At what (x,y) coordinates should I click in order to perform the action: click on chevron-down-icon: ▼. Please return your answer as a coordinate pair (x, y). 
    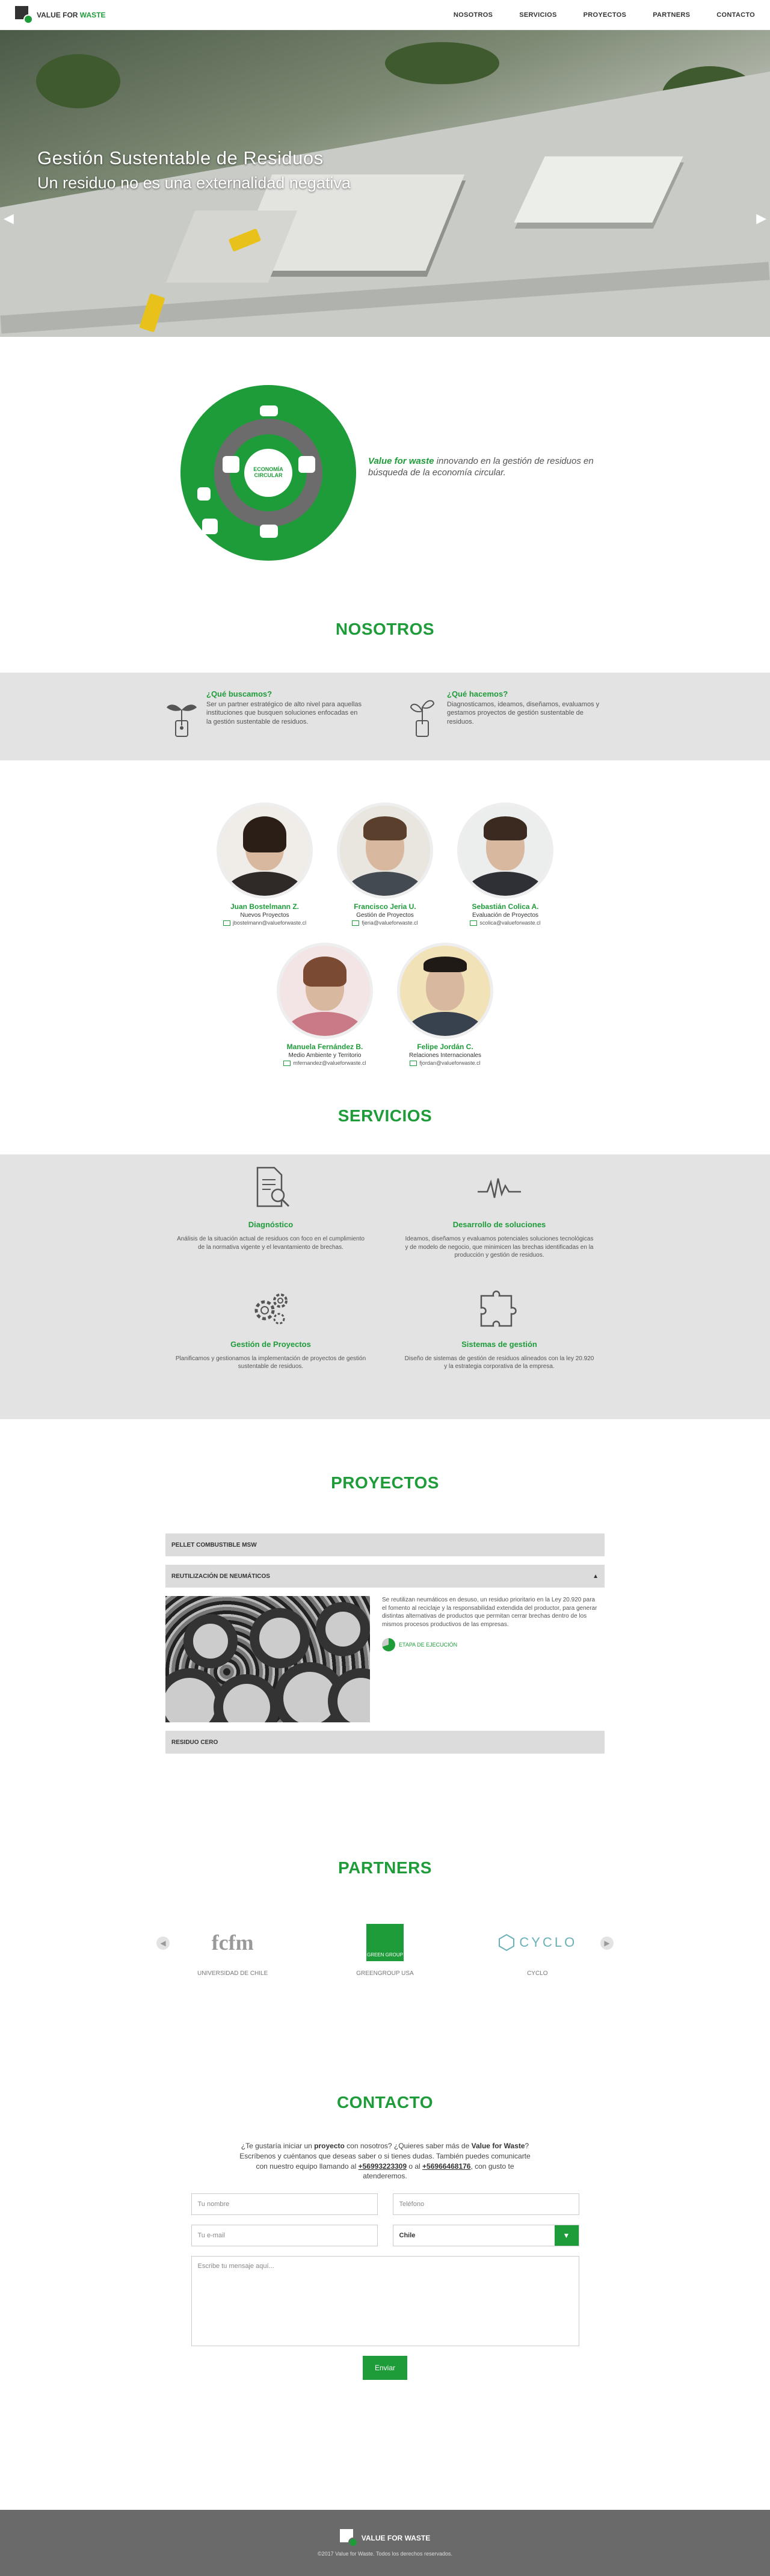
    Looking at the image, I should click on (566, 2235).